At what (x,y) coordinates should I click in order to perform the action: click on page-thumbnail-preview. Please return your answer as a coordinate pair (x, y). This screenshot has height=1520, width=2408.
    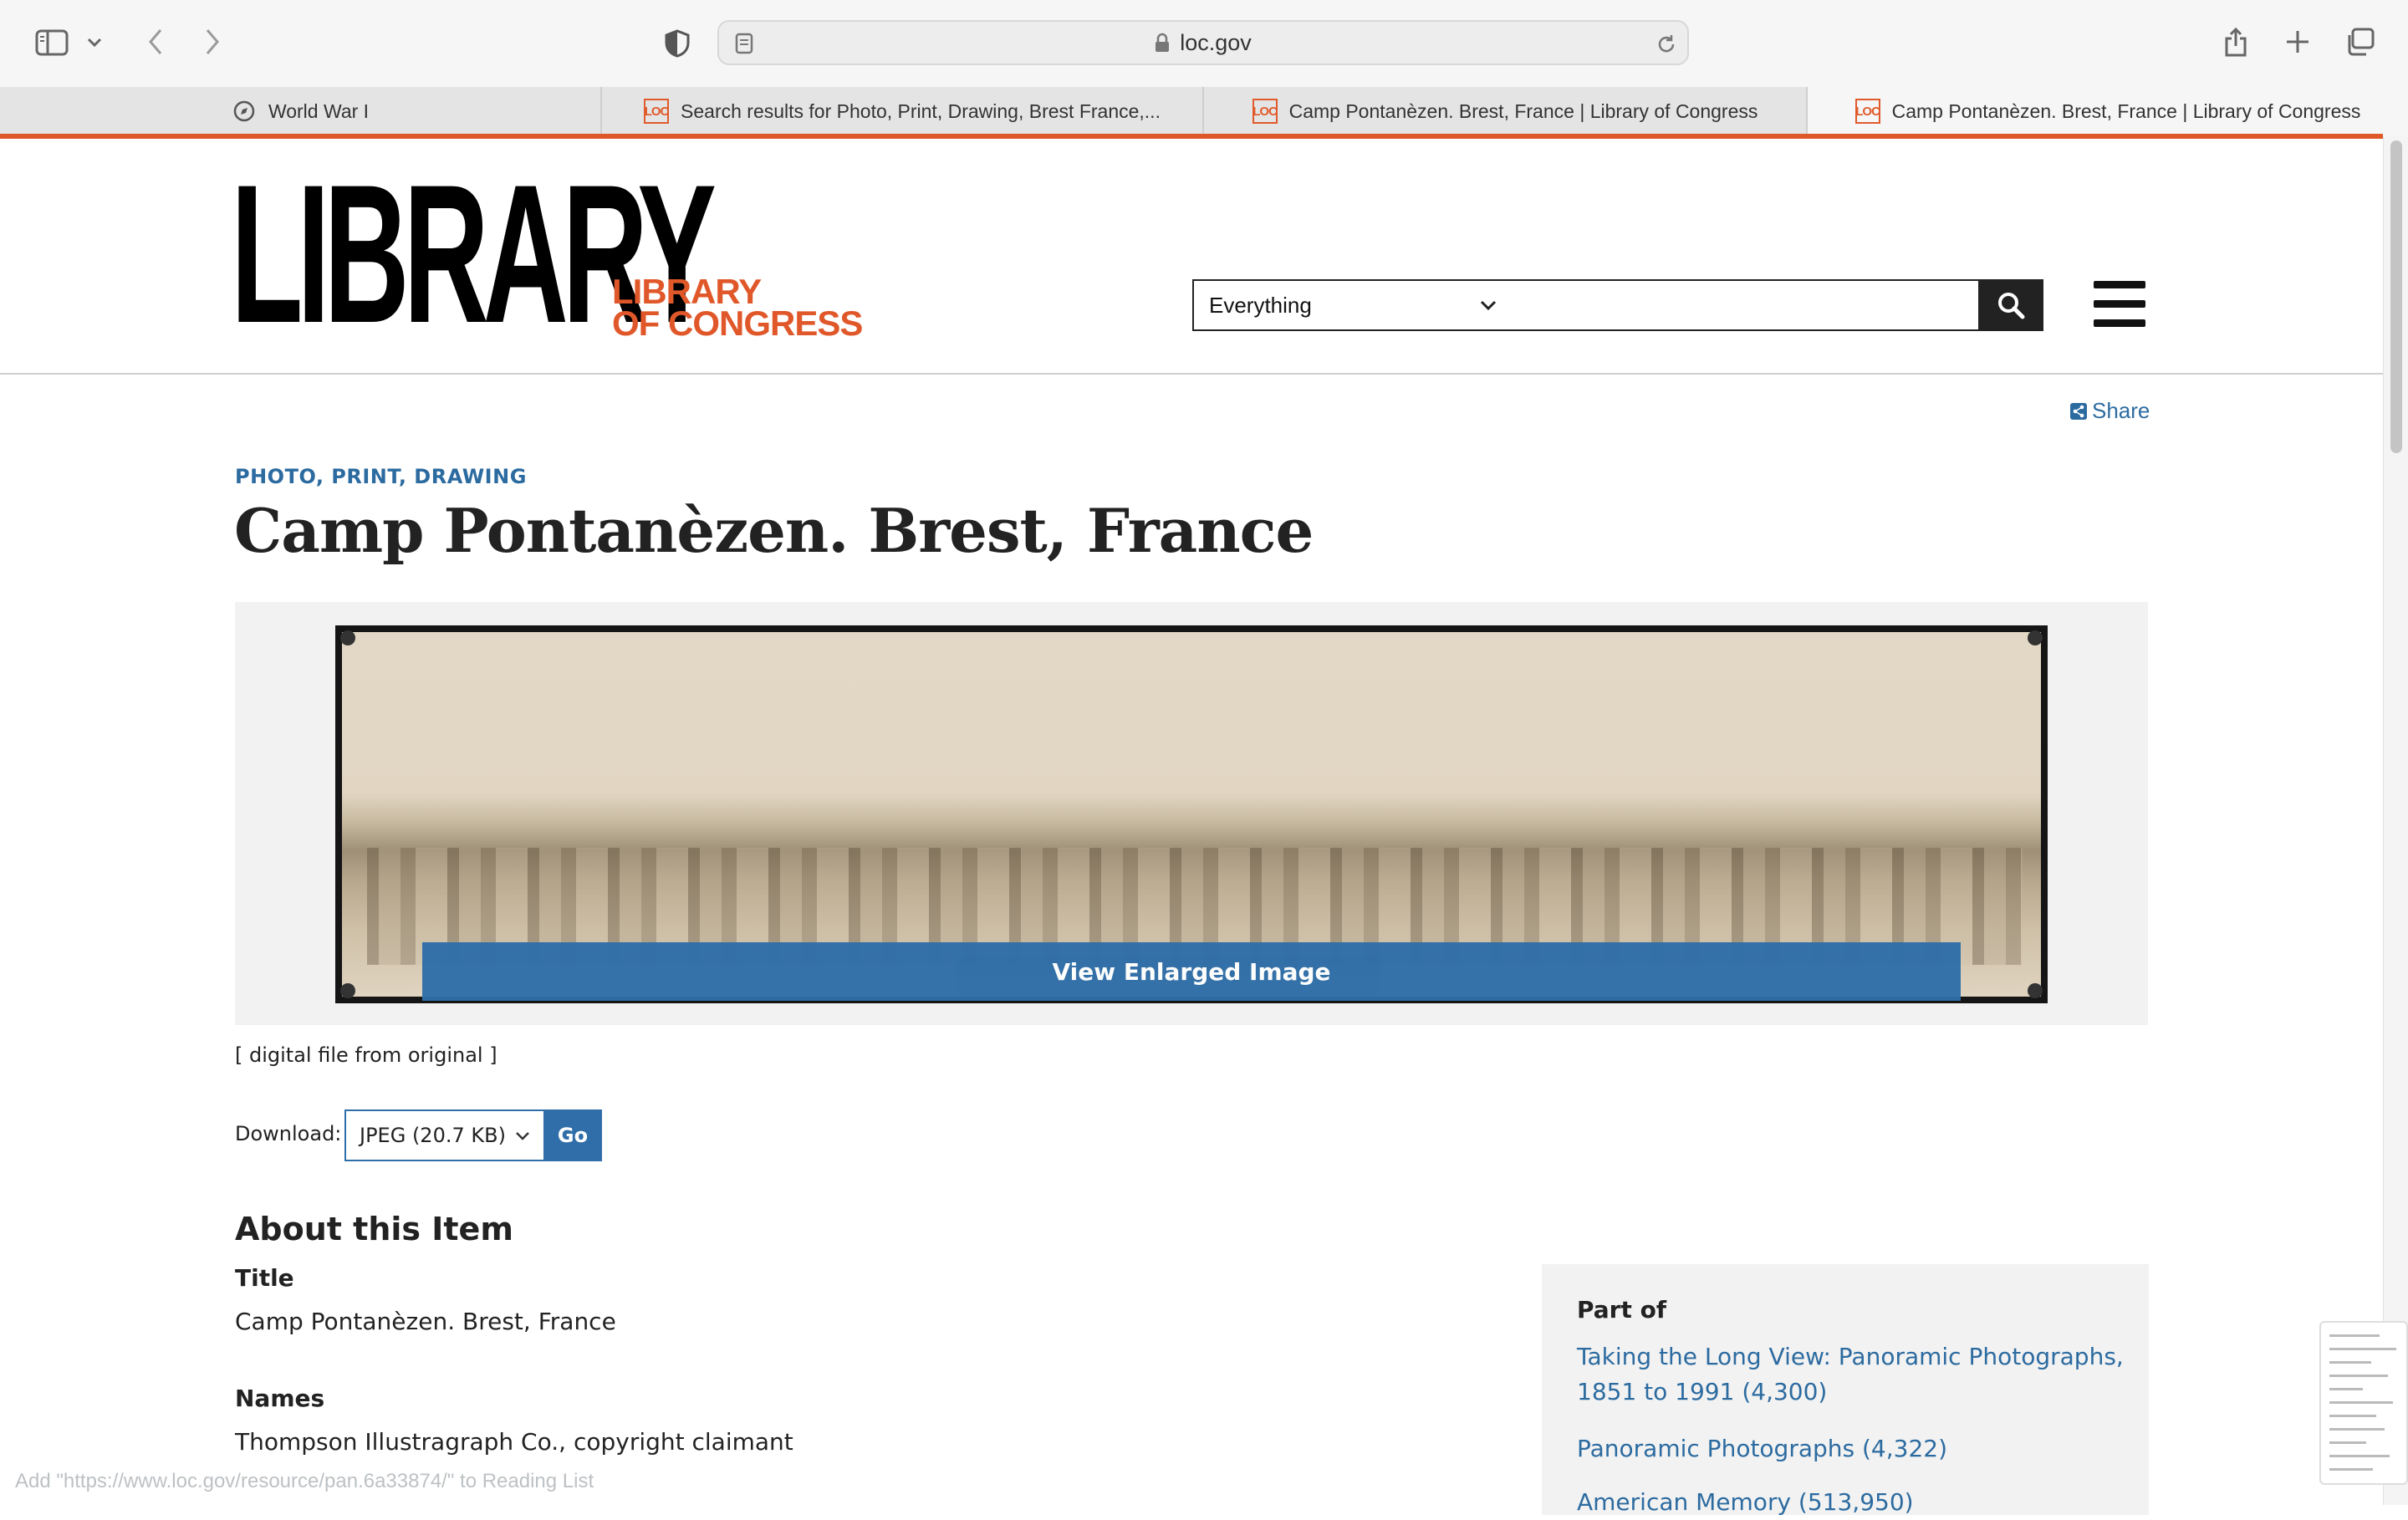
    Looking at the image, I should click on (2364, 1403).